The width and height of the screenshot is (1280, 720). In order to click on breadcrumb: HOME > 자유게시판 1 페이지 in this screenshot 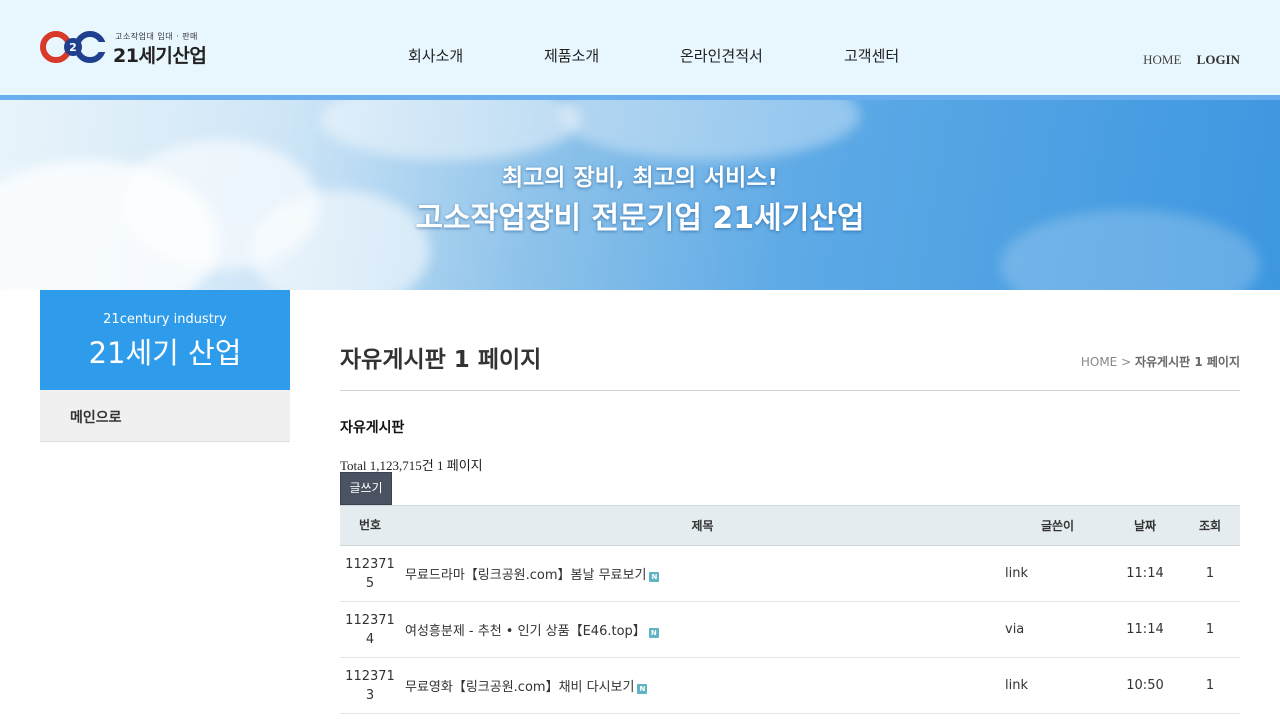, I will do `click(1160, 361)`.